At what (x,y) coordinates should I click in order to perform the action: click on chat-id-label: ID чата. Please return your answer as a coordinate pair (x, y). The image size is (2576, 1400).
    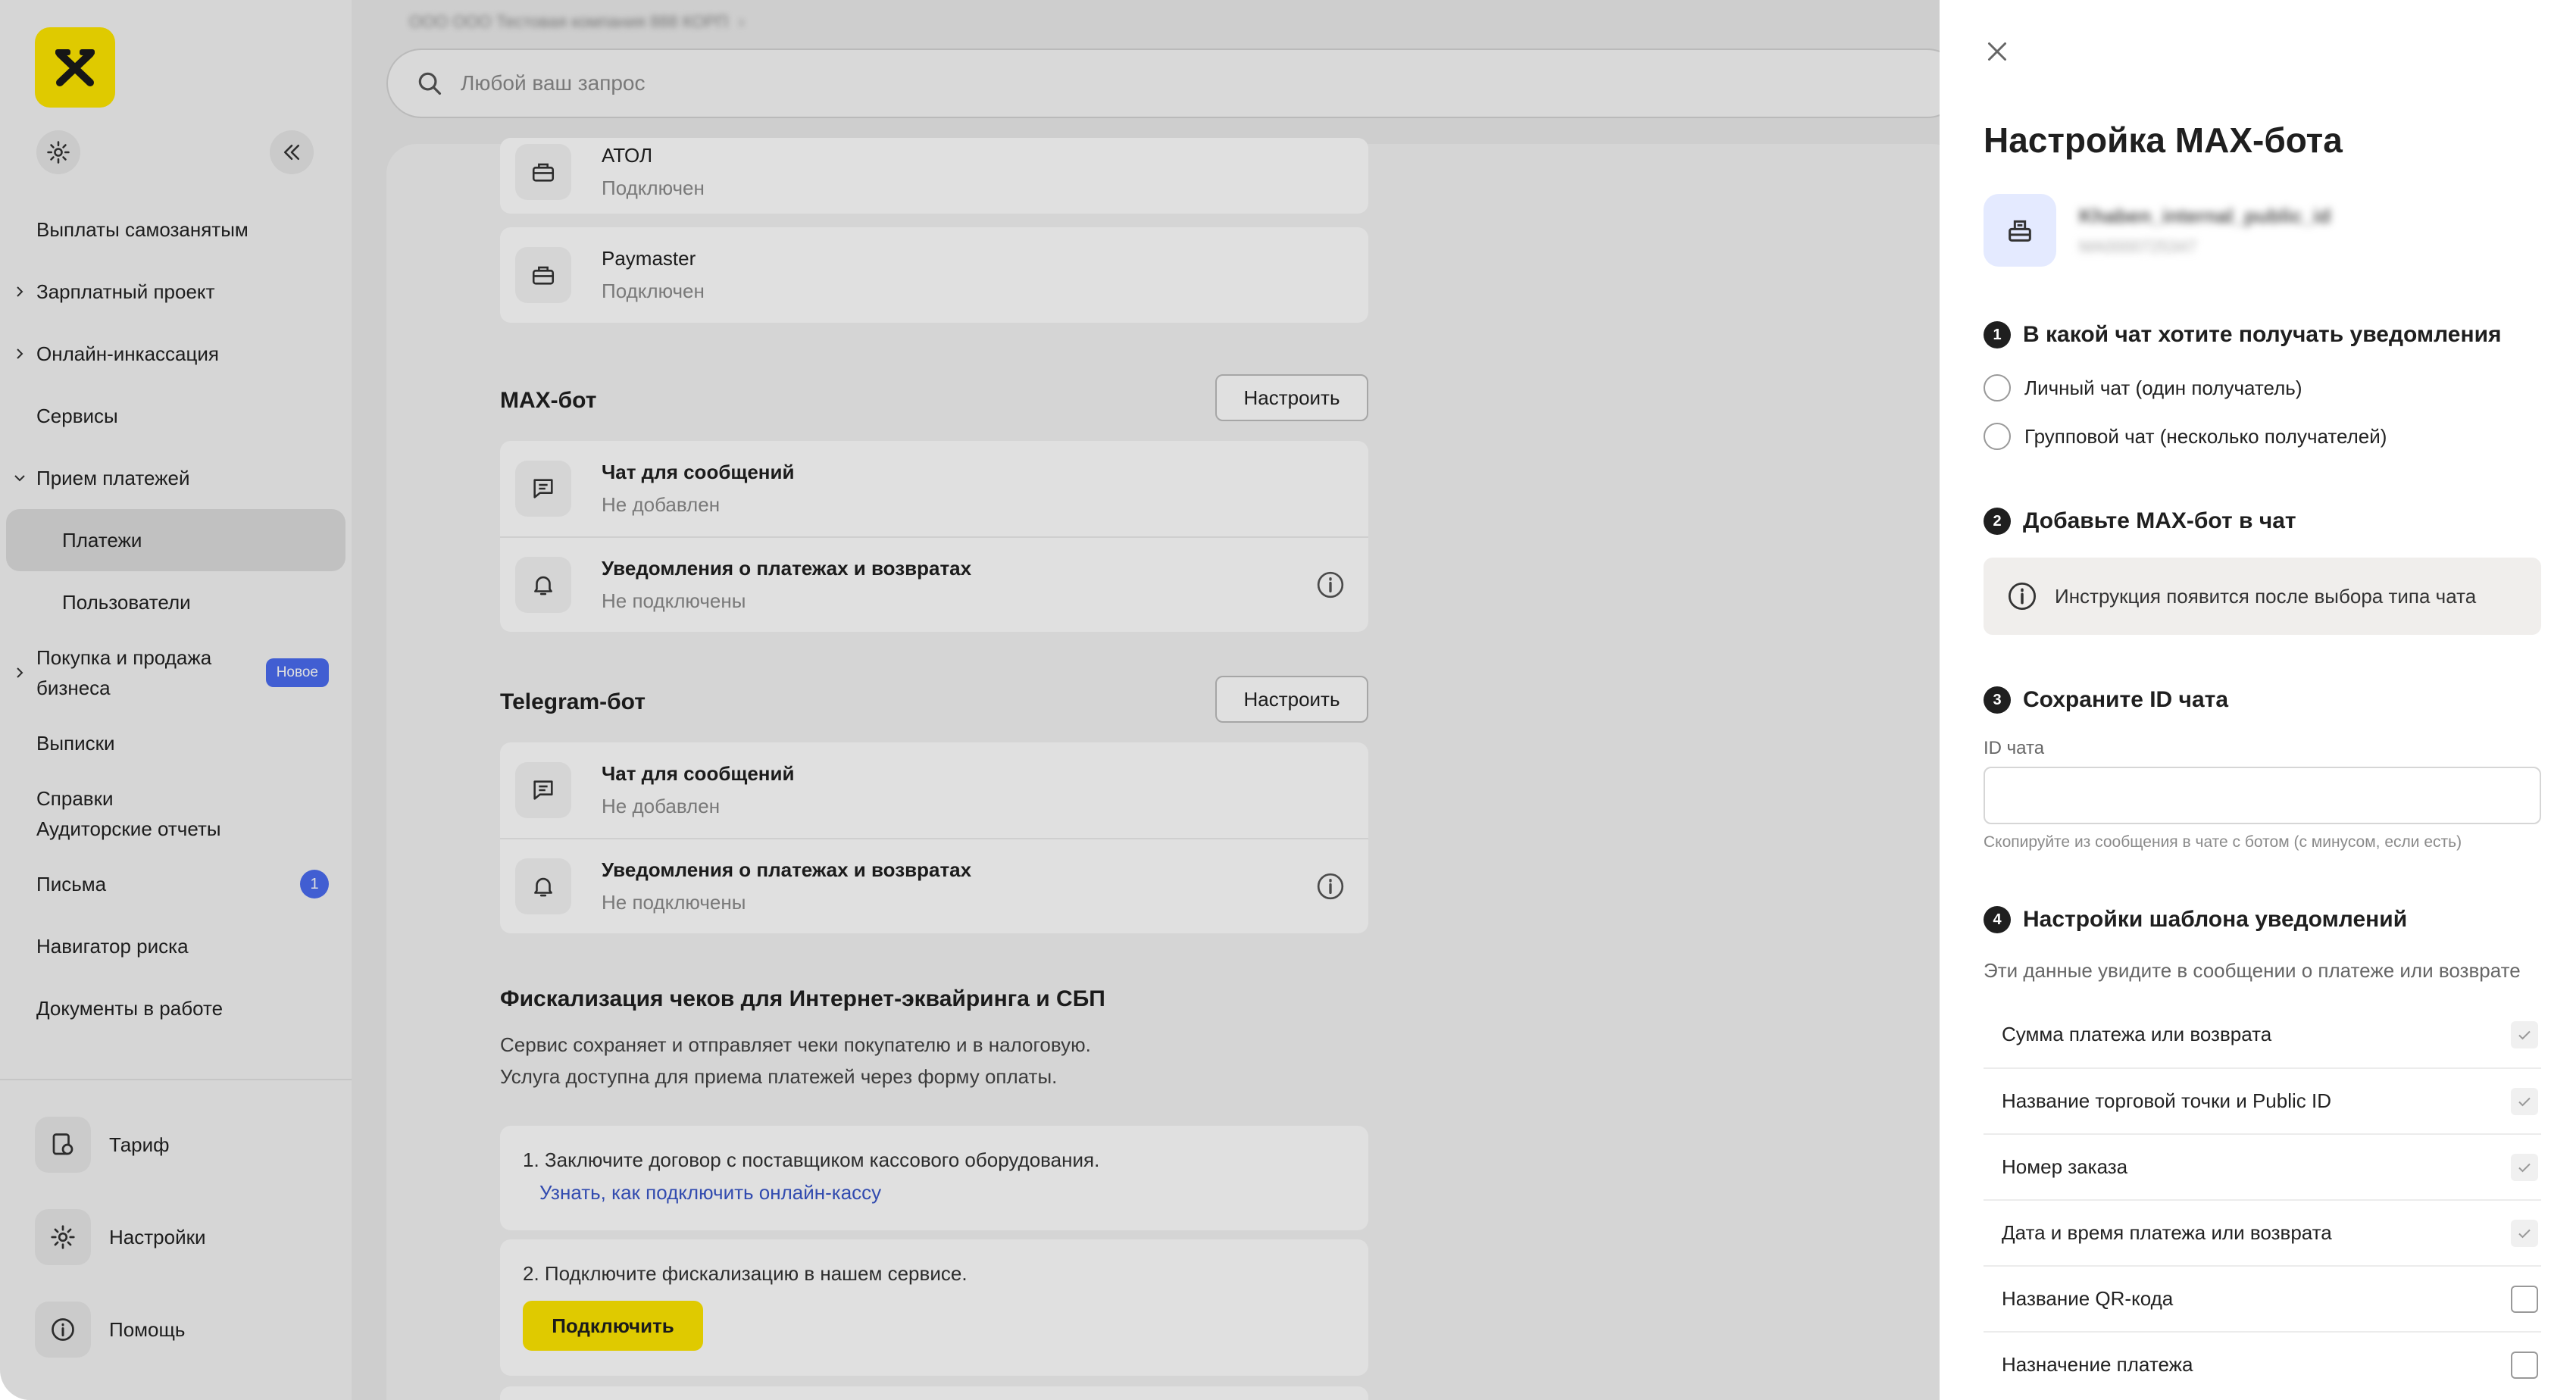
    Looking at the image, I should click on (2015, 748).